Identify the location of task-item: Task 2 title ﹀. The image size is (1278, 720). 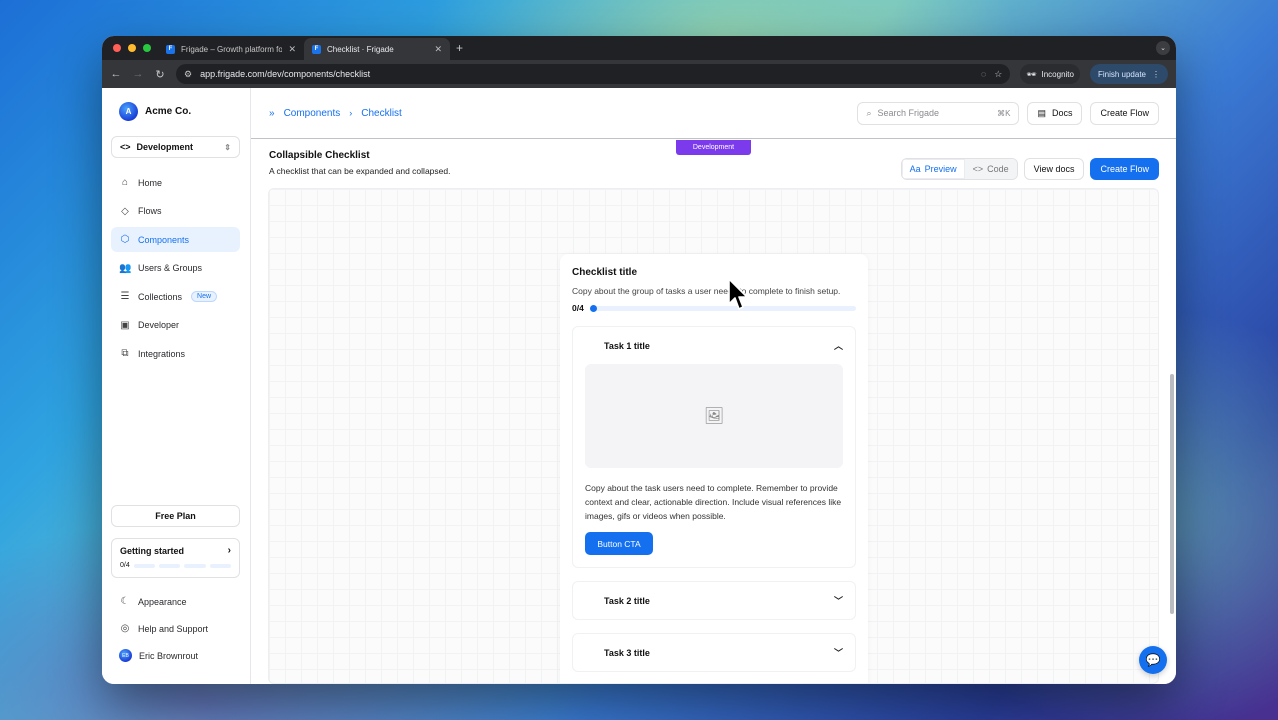
(714, 600).